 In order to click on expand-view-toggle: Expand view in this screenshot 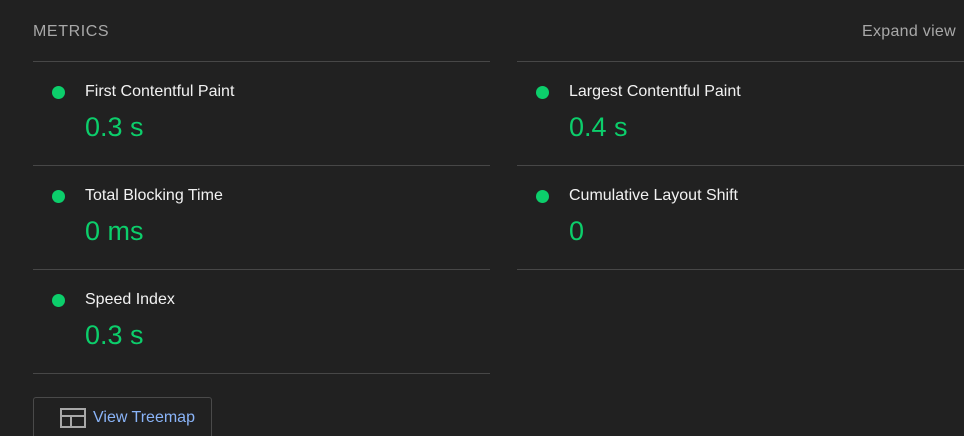, I will do `click(909, 32)`.